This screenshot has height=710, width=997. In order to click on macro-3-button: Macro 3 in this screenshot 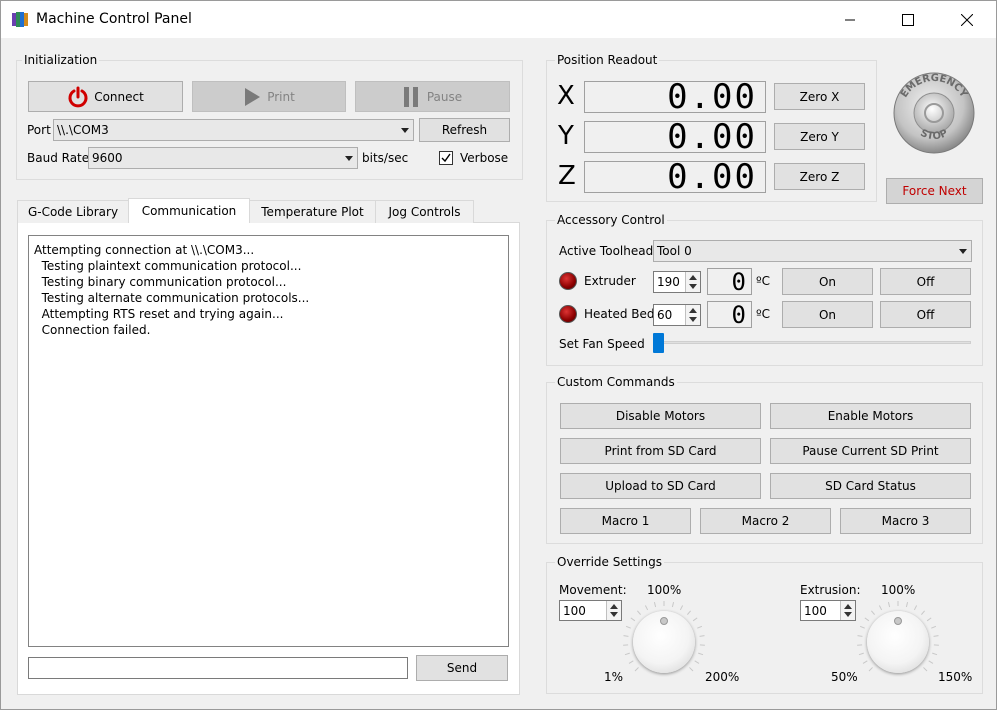, I will do `click(905, 521)`.